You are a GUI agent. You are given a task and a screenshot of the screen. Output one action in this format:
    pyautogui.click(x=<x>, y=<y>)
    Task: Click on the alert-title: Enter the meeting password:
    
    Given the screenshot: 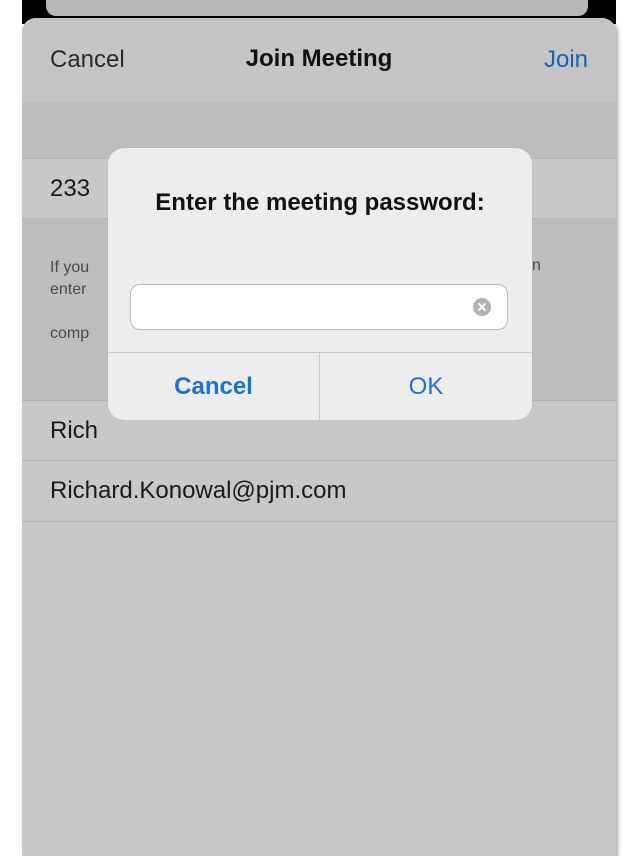 What is the action you would take?
    pyautogui.click(x=320, y=202)
    